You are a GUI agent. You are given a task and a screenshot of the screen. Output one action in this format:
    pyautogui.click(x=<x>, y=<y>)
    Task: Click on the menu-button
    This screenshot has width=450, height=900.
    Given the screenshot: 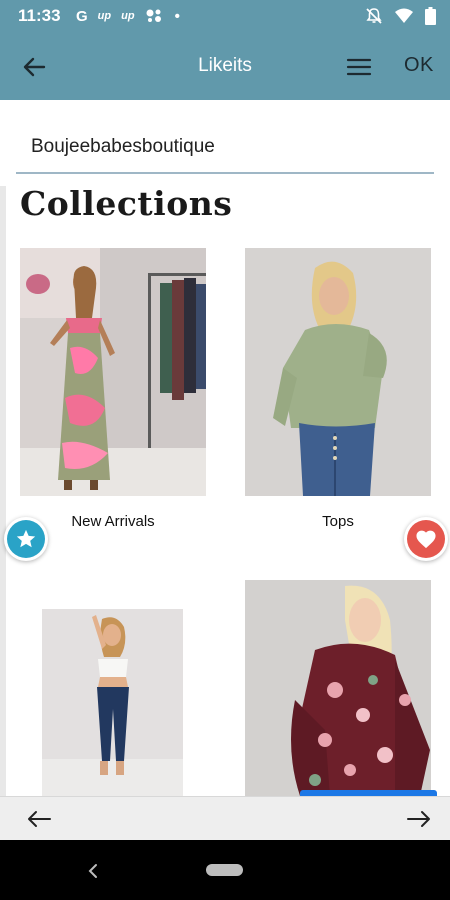 What is the action you would take?
    pyautogui.click(x=359, y=67)
    